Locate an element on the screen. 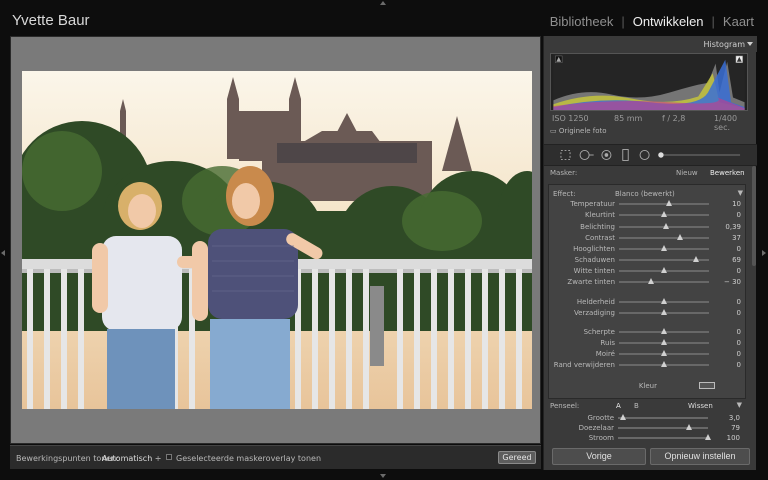 The height and width of the screenshot is (480, 768). aperture-value: f / 2,8 is located at coordinates (674, 118).